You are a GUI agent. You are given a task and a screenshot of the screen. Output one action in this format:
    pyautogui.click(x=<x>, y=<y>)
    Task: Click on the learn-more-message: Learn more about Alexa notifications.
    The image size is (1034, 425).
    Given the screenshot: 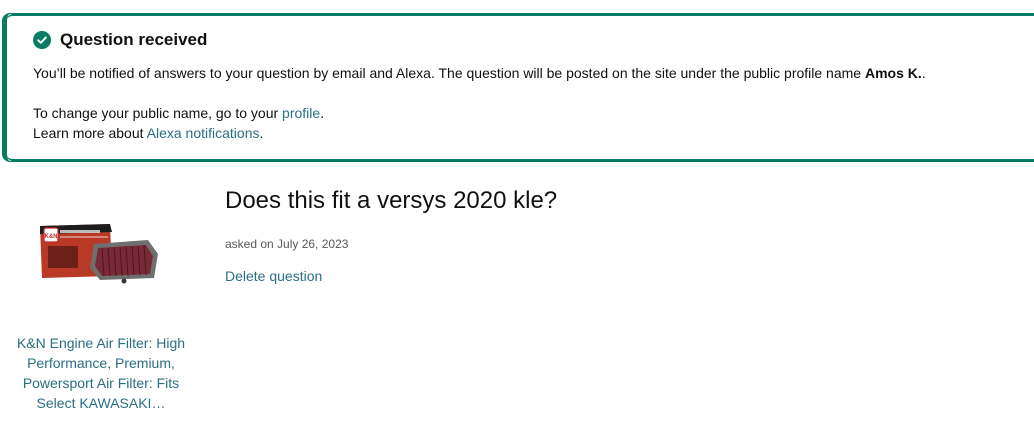 What is the action you would take?
    pyautogui.click(x=148, y=133)
    